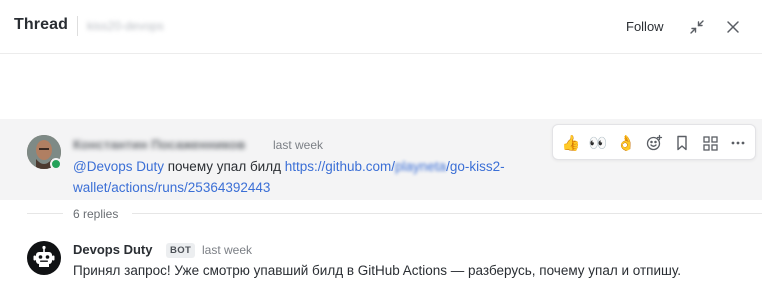  Describe the element at coordinates (41, 24) in the screenshot. I see `thread-title: Thread` at that location.